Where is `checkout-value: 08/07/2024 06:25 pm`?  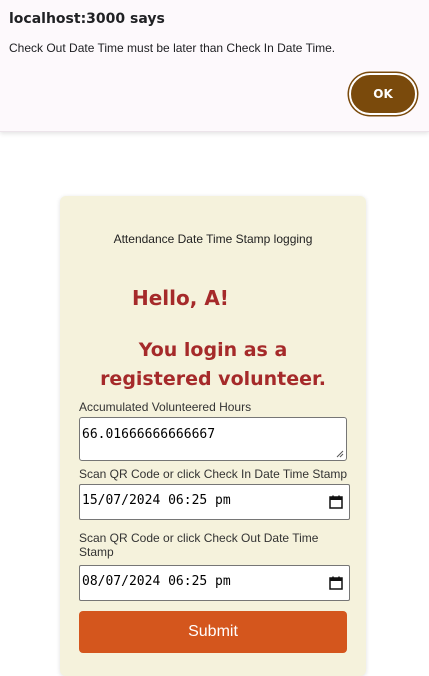
checkout-value: 08/07/2024 06:25 pm is located at coordinates (156, 581).